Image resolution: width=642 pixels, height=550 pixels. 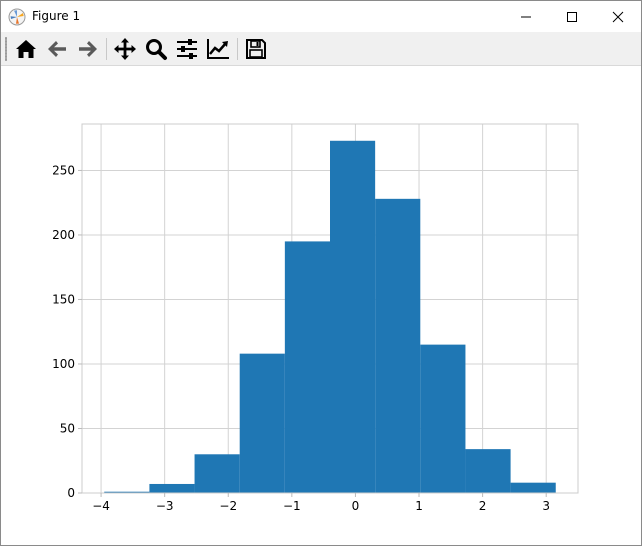 I want to click on edit-axis-button, so click(x=218, y=49).